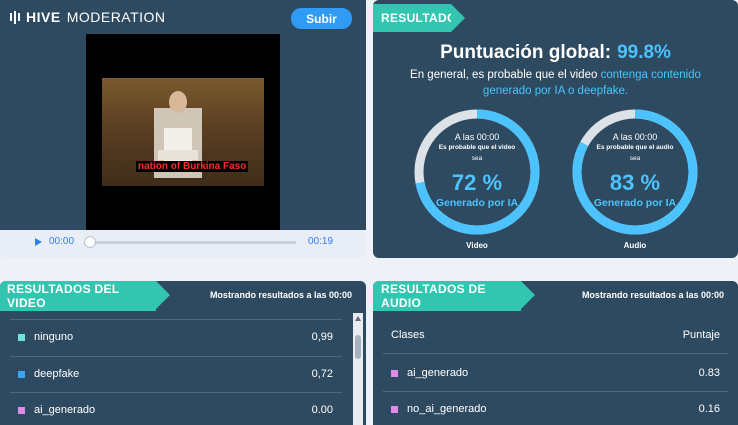 This screenshot has height=425, width=738. I want to click on video-frame: nation of Burkina Faso, so click(183, 132).